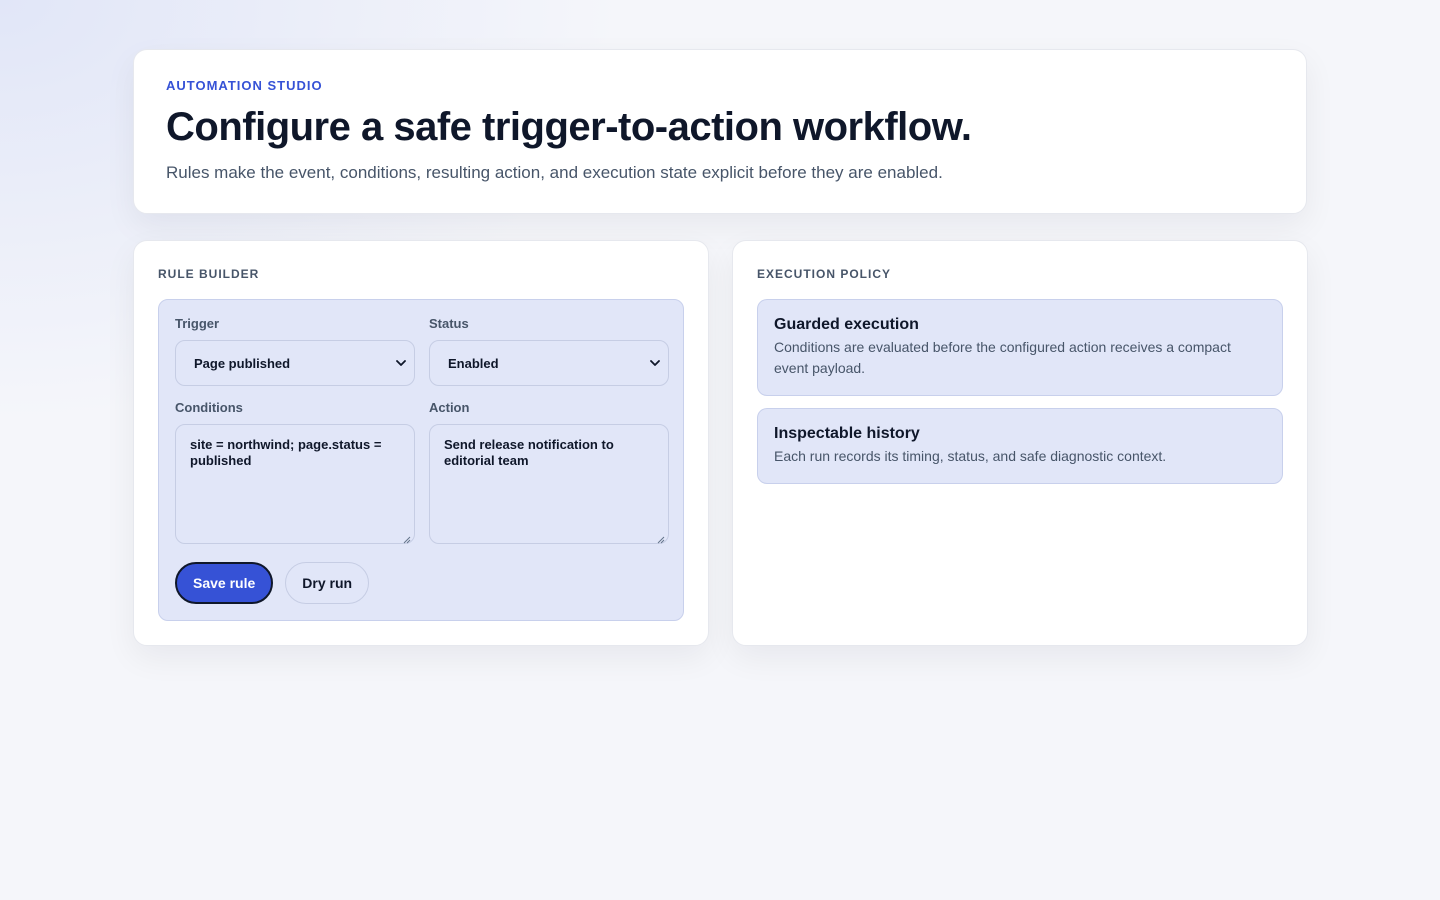  What do you see at coordinates (449, 323) in the screenshot?
I see `status-label: Status` at bounding box center [449, 323].